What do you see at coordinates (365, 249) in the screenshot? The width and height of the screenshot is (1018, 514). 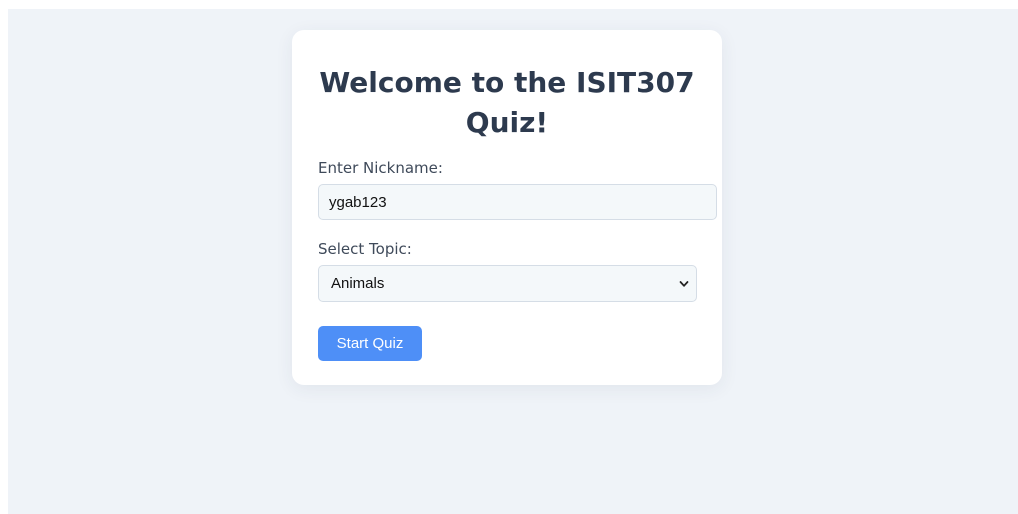 I see `topic-label: Select Topic:` at bounding box center [365, 249].